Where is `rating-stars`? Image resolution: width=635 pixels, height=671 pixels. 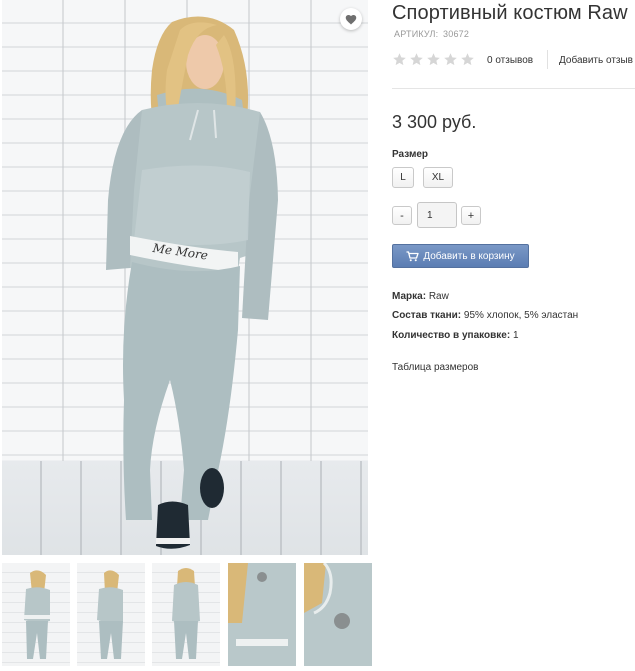
rating-stars is located at coordinates (433, 59).